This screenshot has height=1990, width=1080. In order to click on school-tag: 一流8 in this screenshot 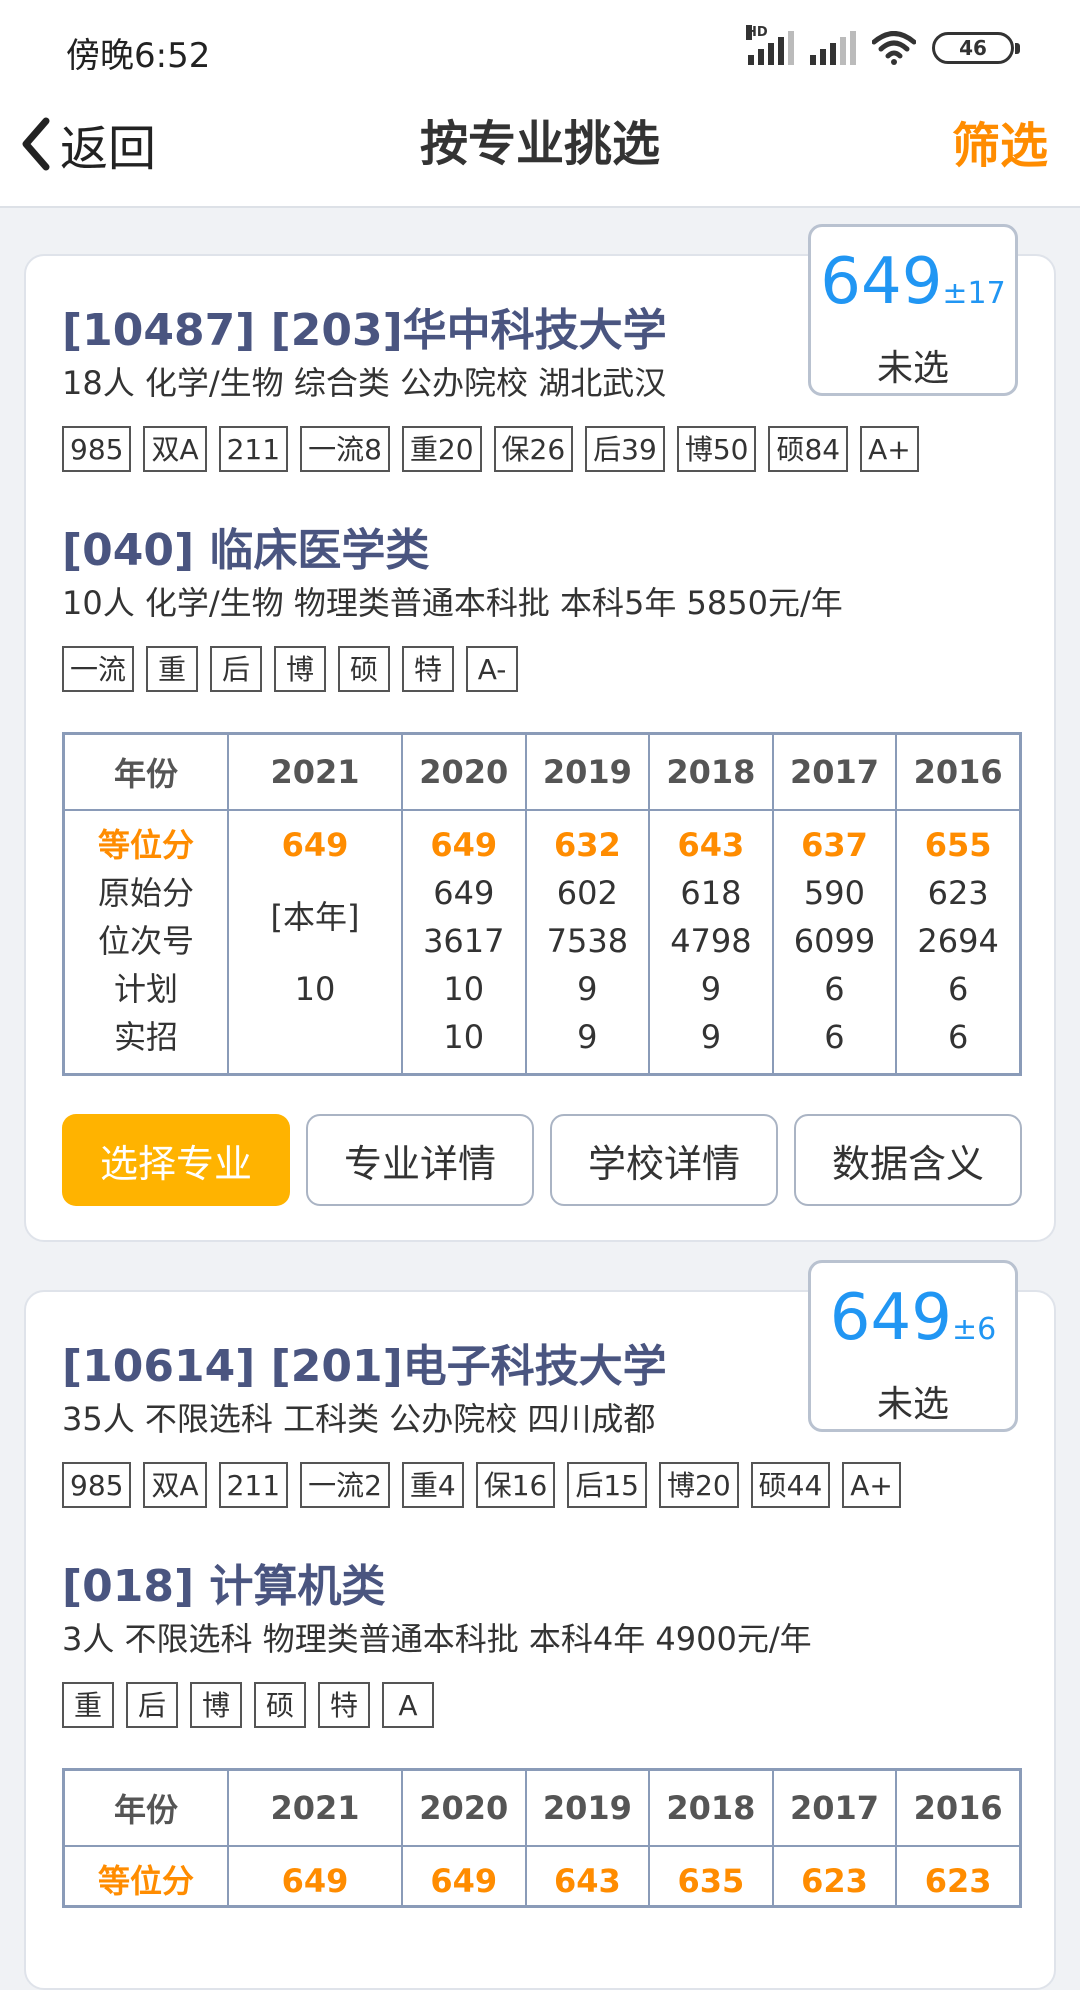, I will do `click(345, 449)`.